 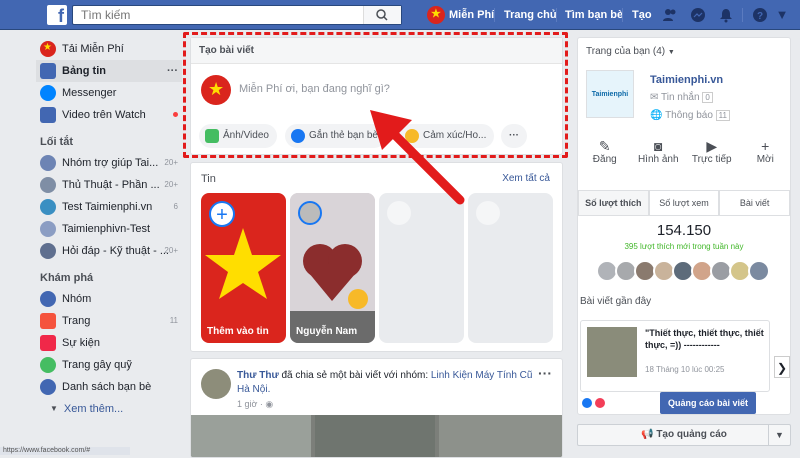 I want to click on shortcut-count: 20+, so click(x=171, y=250).